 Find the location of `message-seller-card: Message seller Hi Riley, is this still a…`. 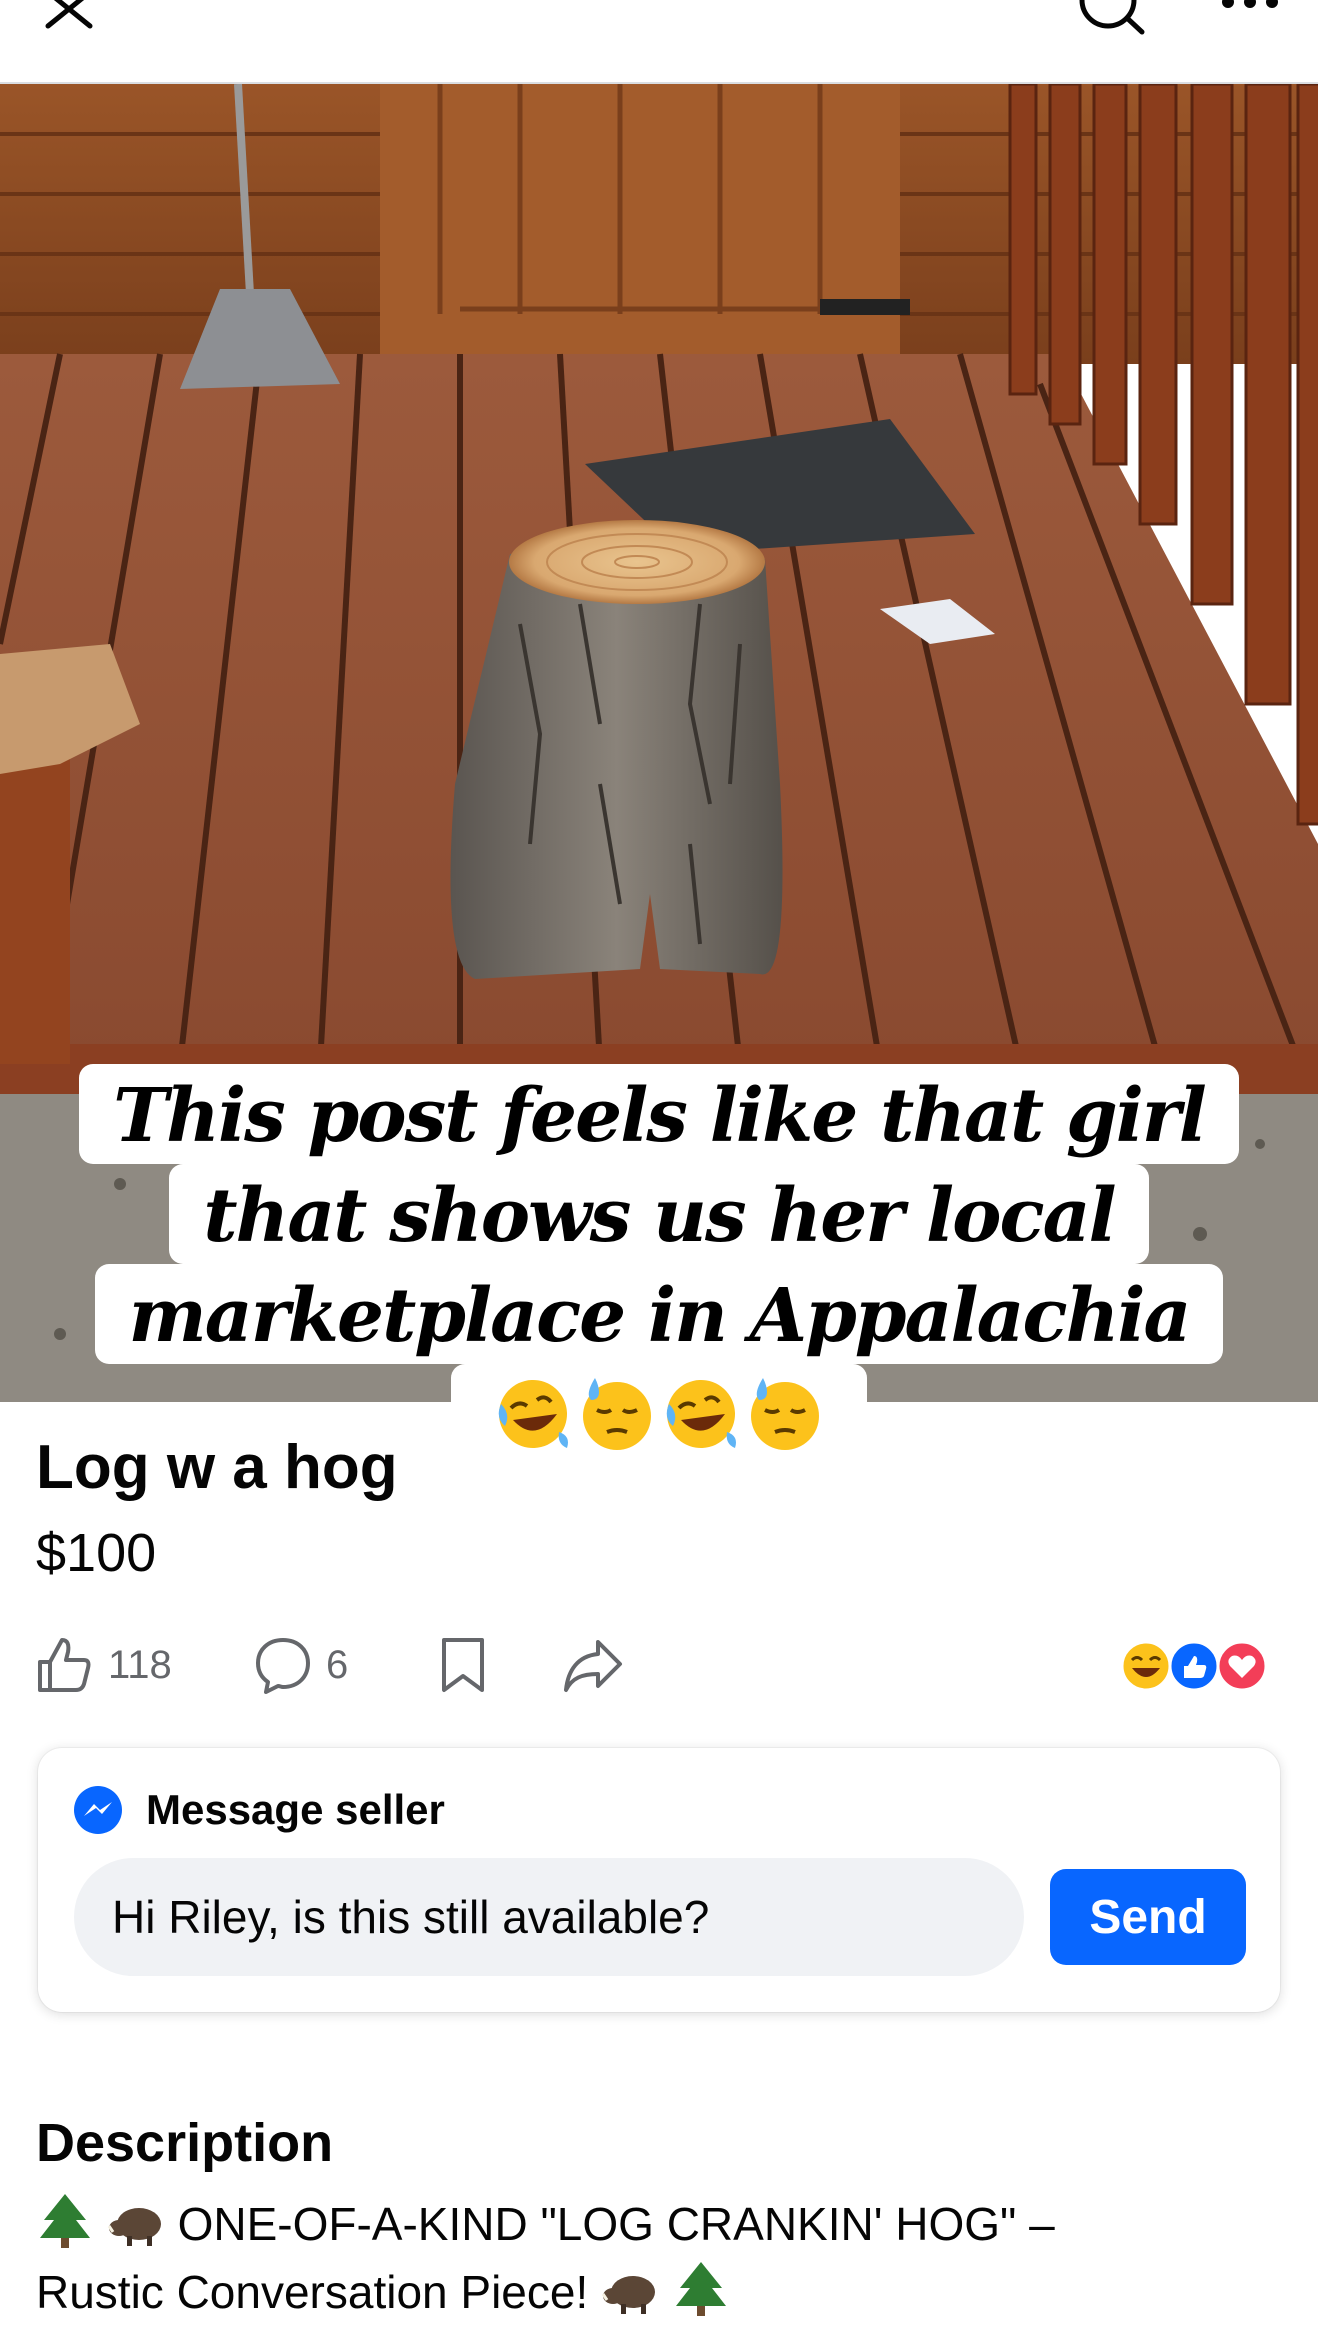

message-seller-card: Message seller Hi Riley, is this still a… is located at coordinates (659, 1880).